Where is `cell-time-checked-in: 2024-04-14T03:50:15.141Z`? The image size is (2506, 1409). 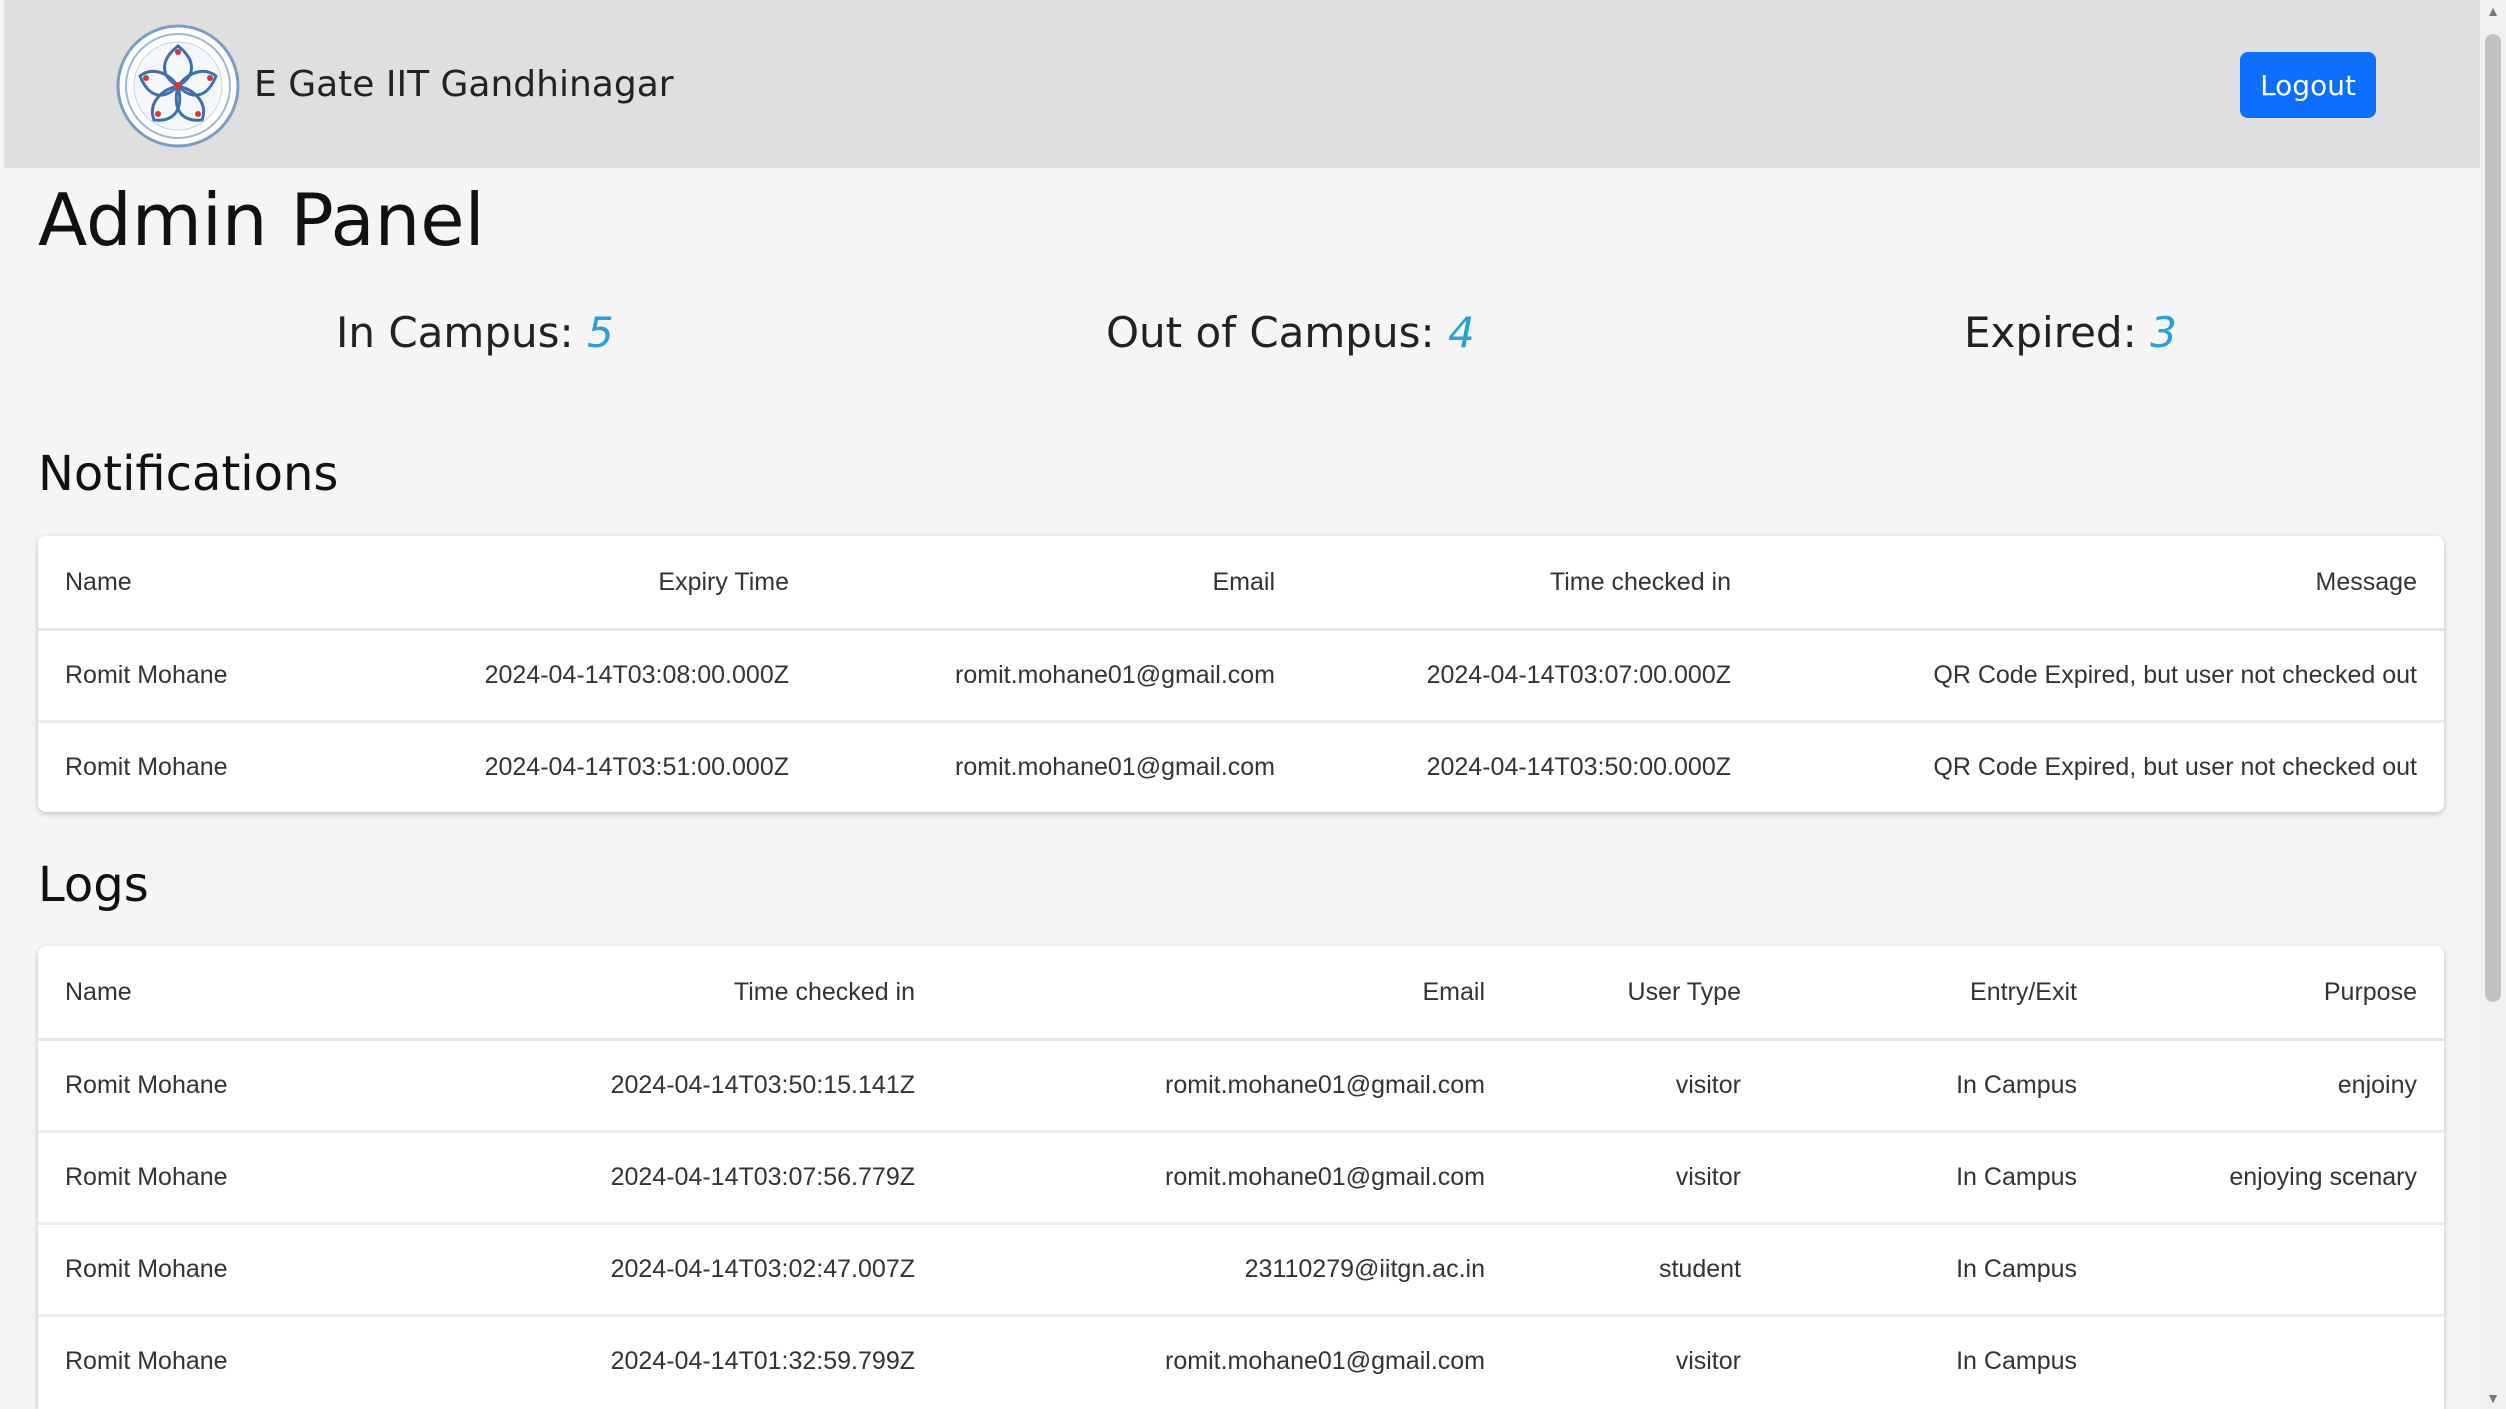
cell-time-checked-in: 2024-04-14T03:50:15.141Z is located at coordinates (667, 1086).